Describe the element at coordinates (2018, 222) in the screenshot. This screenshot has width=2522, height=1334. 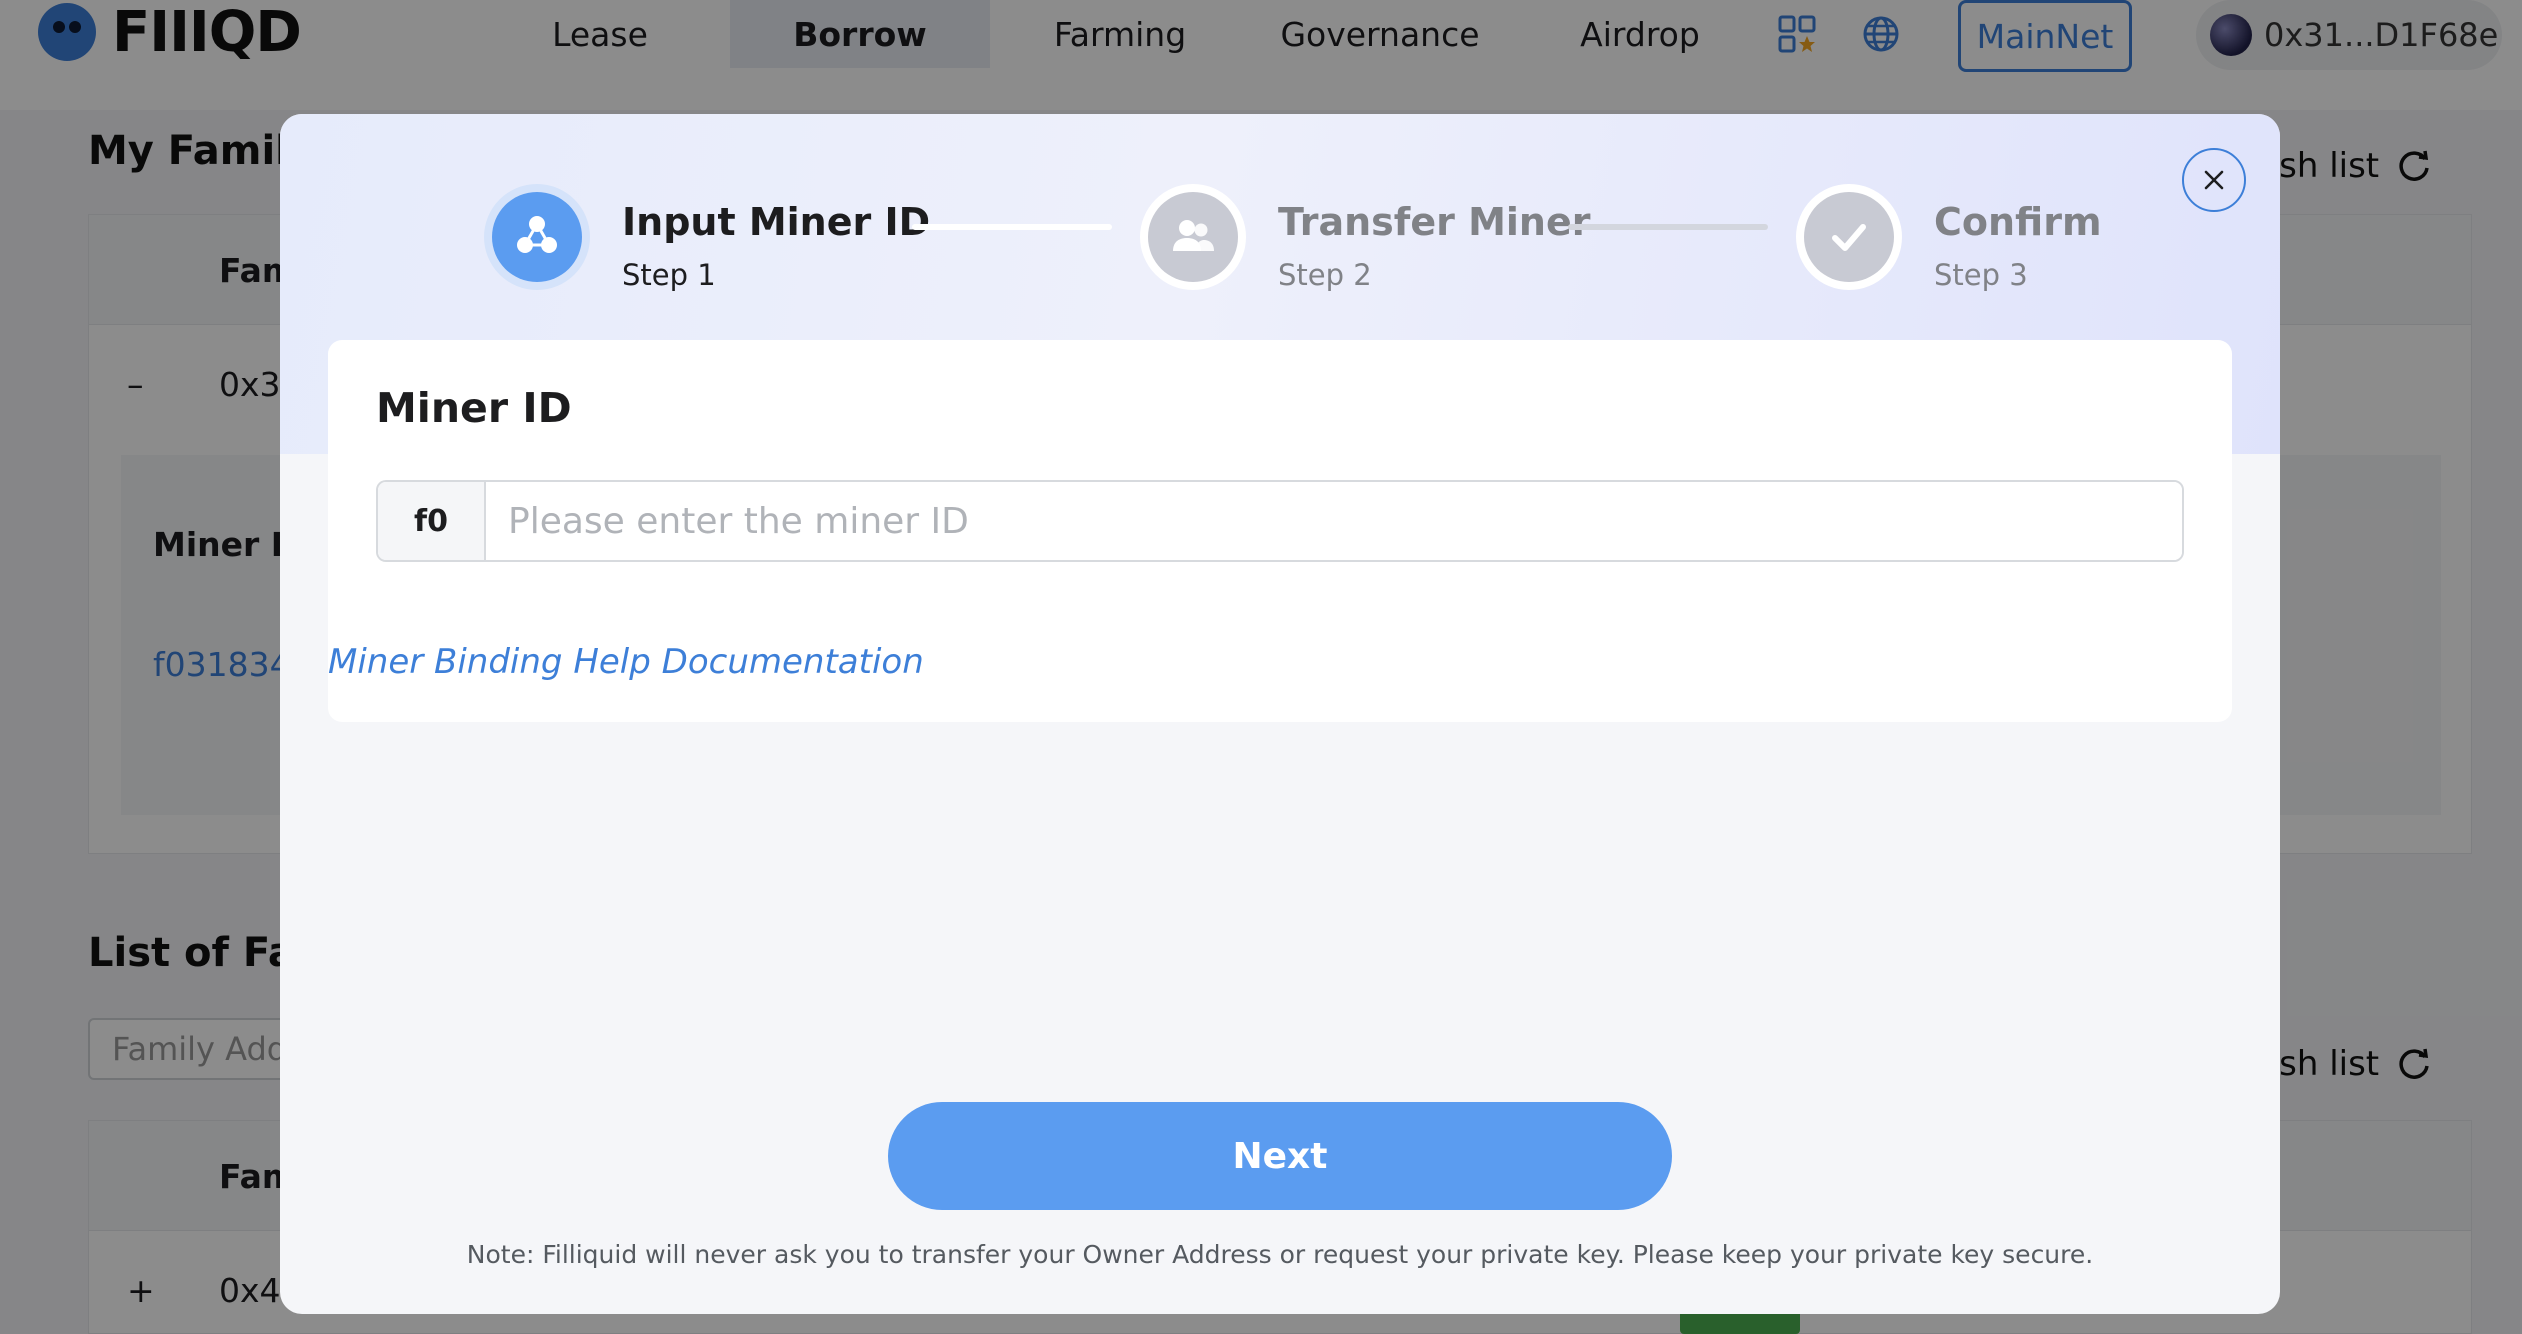
I see `step-3-title: Confirm` at that location.